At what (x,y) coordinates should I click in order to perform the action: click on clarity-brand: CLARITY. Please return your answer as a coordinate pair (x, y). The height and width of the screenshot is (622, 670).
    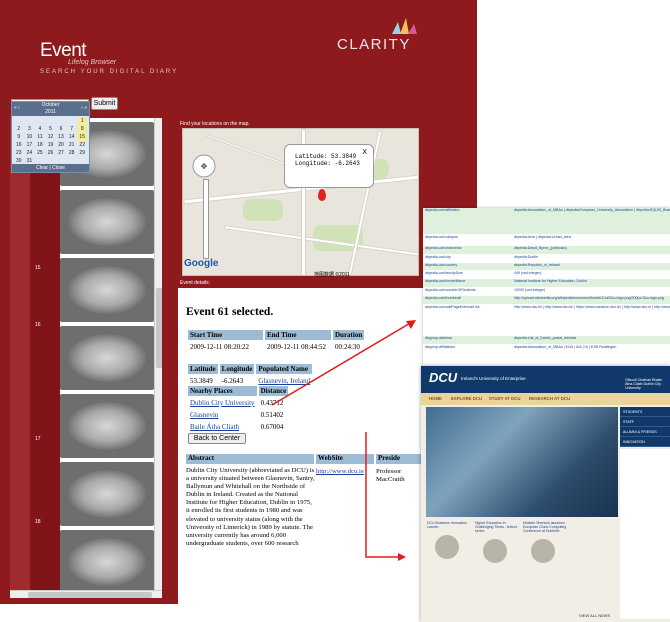
    Looking at the image, I should click on (374, 44).